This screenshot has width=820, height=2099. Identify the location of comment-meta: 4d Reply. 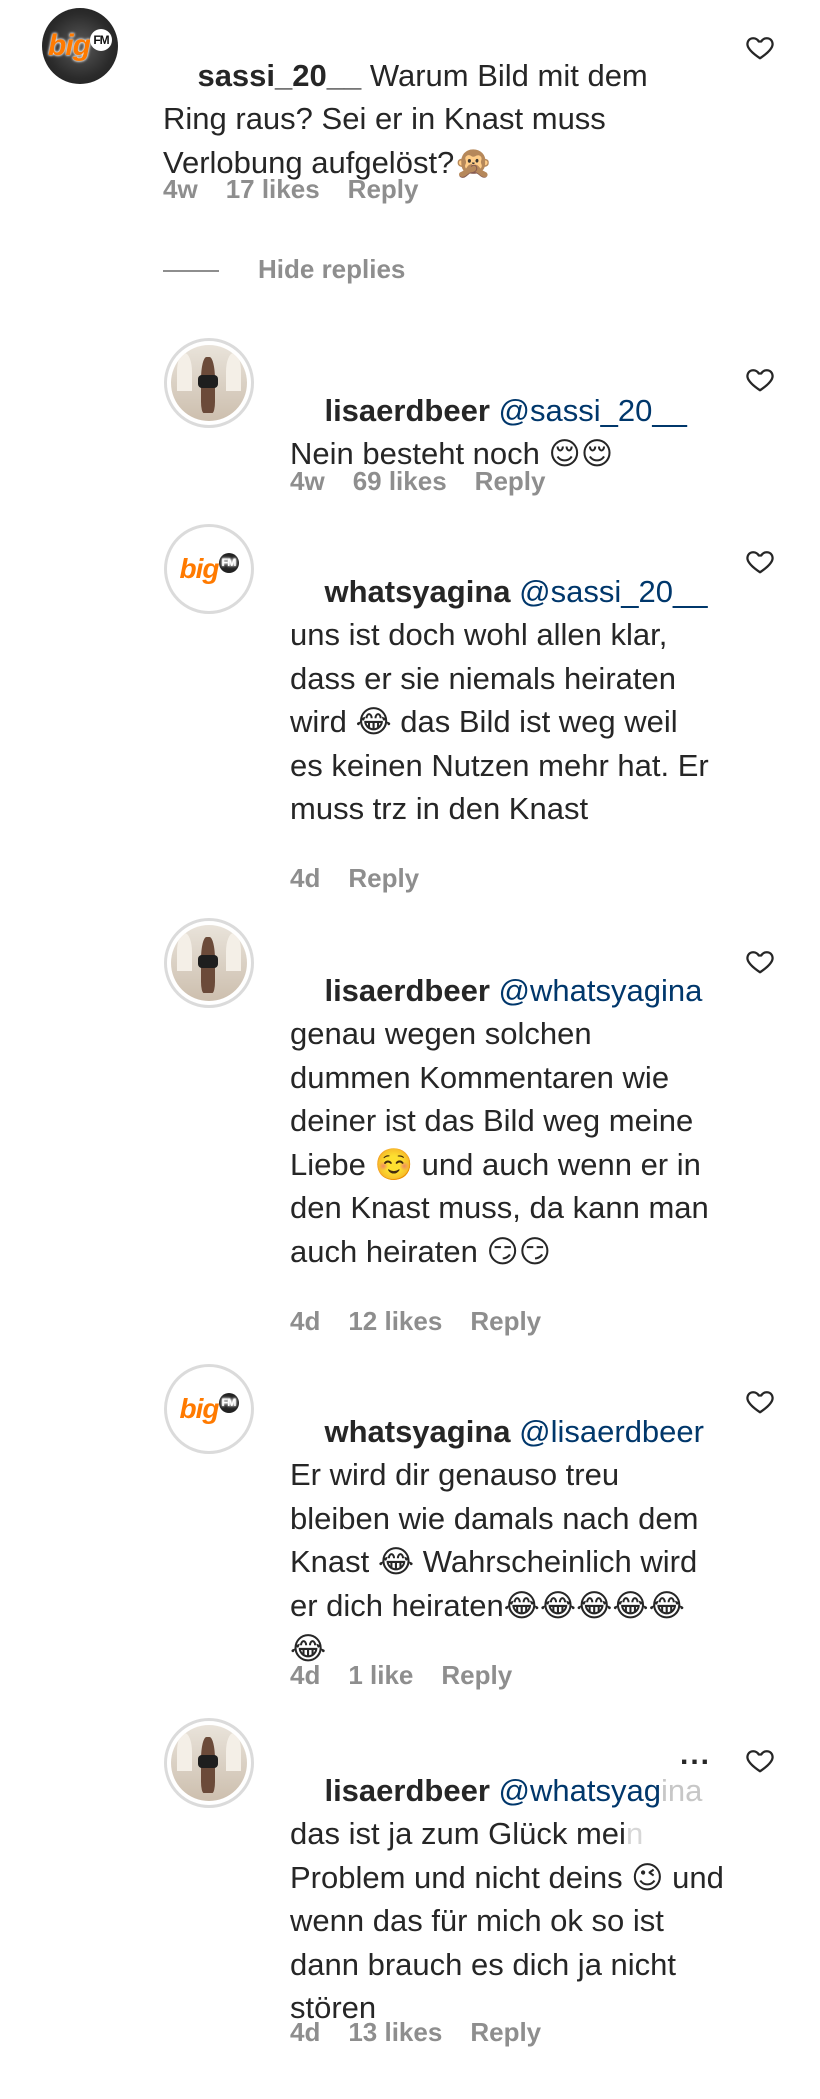
(368, 878).